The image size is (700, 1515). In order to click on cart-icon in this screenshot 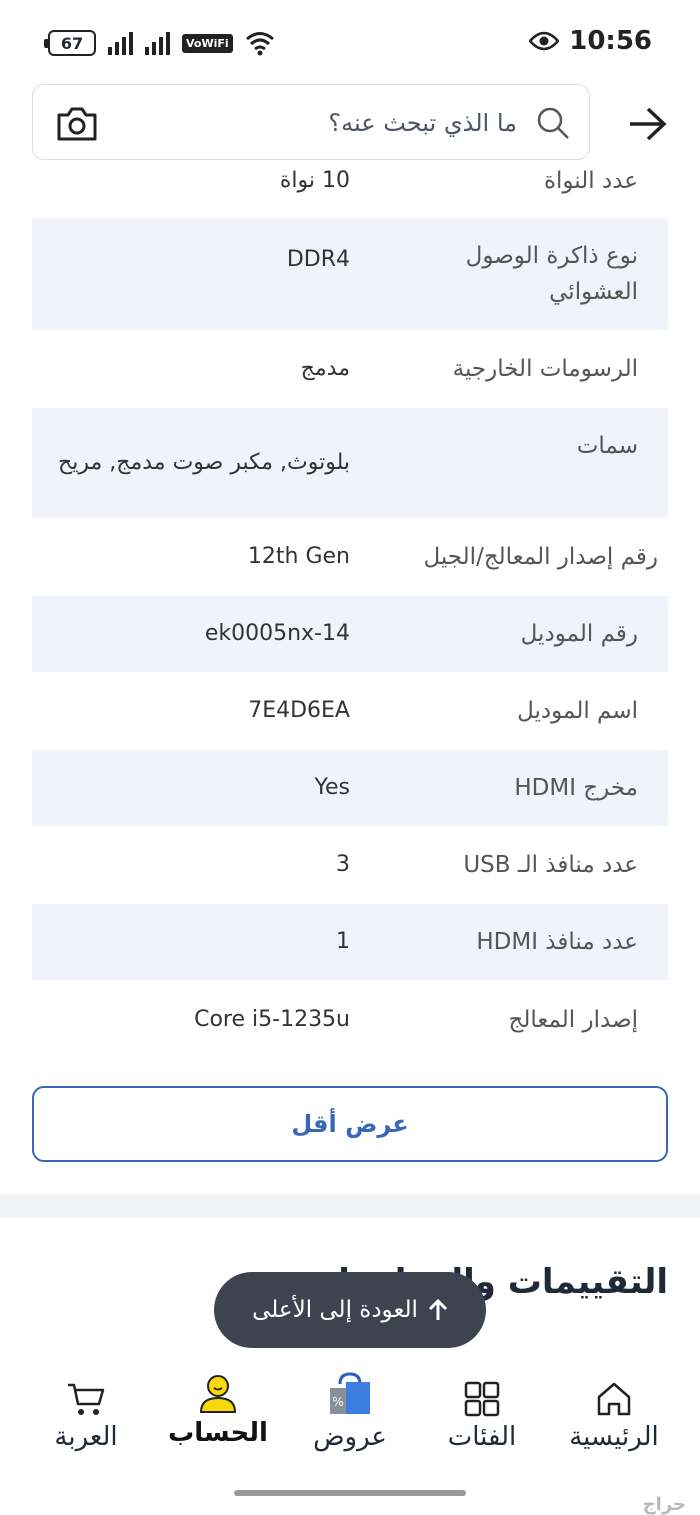, I will do `click(86, 1399)`.